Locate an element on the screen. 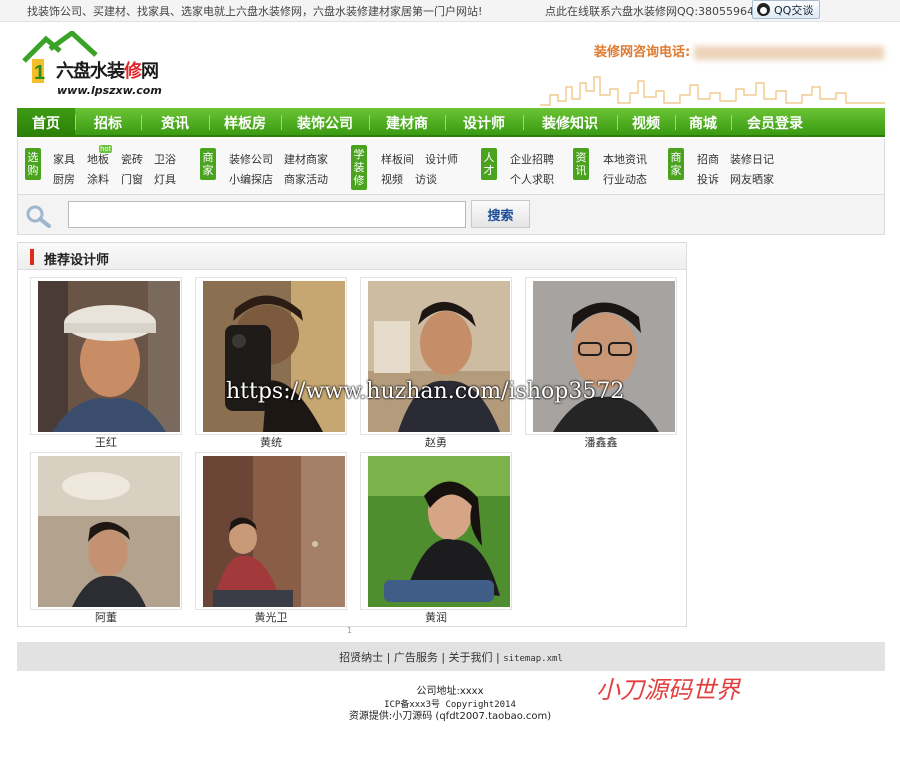 Image resolution: width=900 pixels, height=782 pixels. qq-contact-text: 点此在线联系六盘水装修网QQ:380559645 is located at coordinates (653, 11).